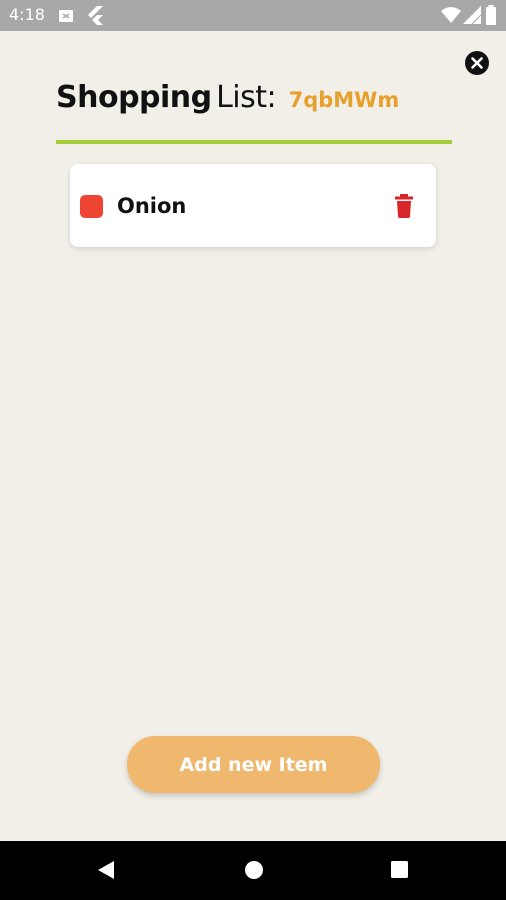 The height and width of the screenshot is (900, 506). I want to click on list-item: Onion, so click(253, 205).